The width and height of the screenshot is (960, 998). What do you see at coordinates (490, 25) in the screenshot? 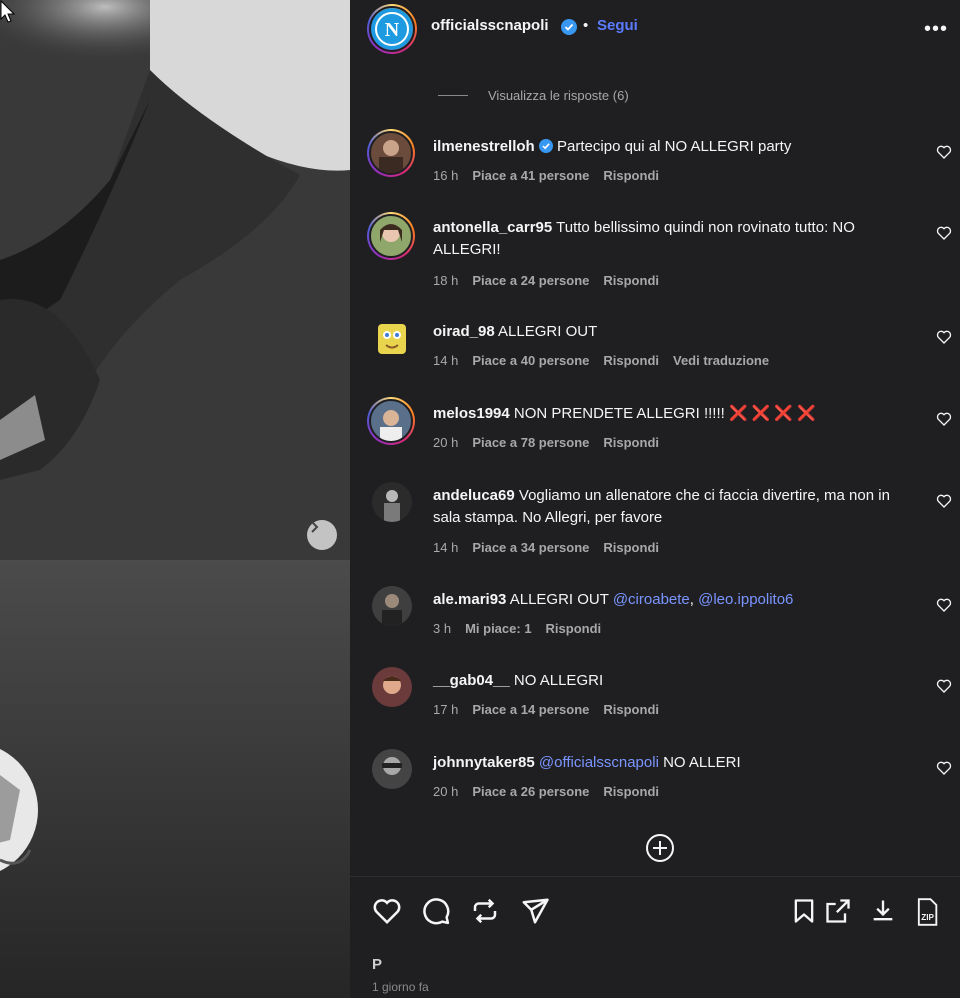
I see `author-username: officialsscnapoli` at bounding box center [490, 25].